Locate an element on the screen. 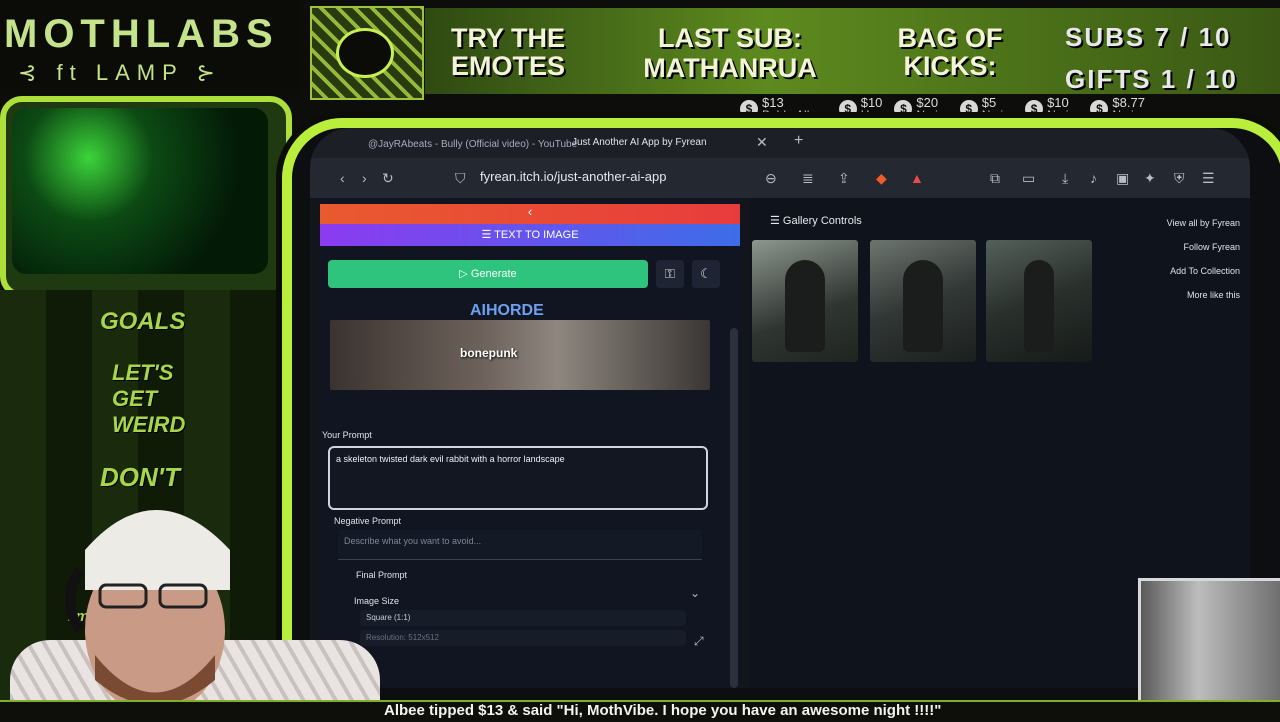  brand-title: MOTHLABS is located at coordinates (141, 34).